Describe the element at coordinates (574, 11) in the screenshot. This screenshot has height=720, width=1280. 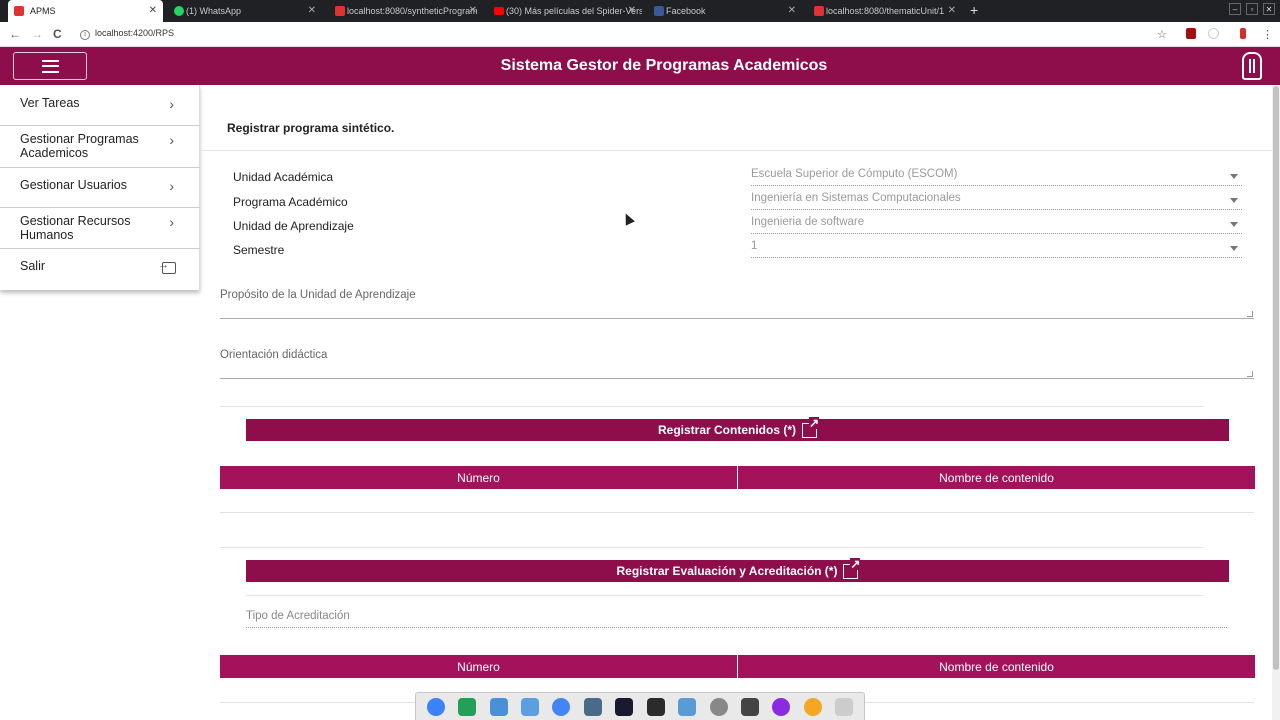
I see `tab-title: (30) Más películas del Spider-Vers` at that location.